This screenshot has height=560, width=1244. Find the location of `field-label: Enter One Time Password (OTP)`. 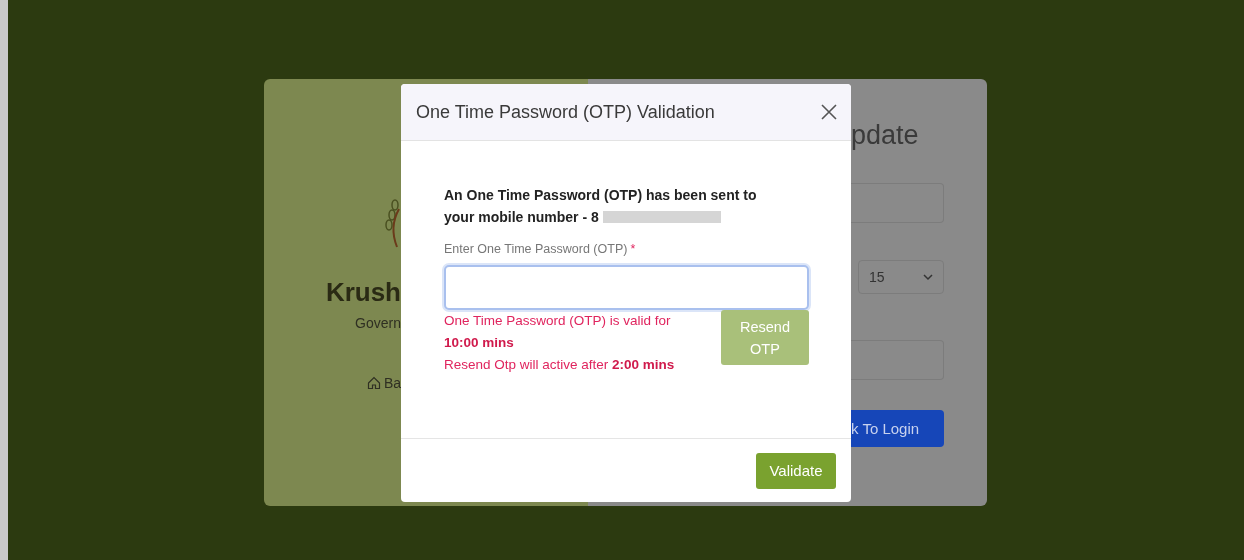

field-label: Enter One Time Password (OTP) is located at coordinates (536, 249).